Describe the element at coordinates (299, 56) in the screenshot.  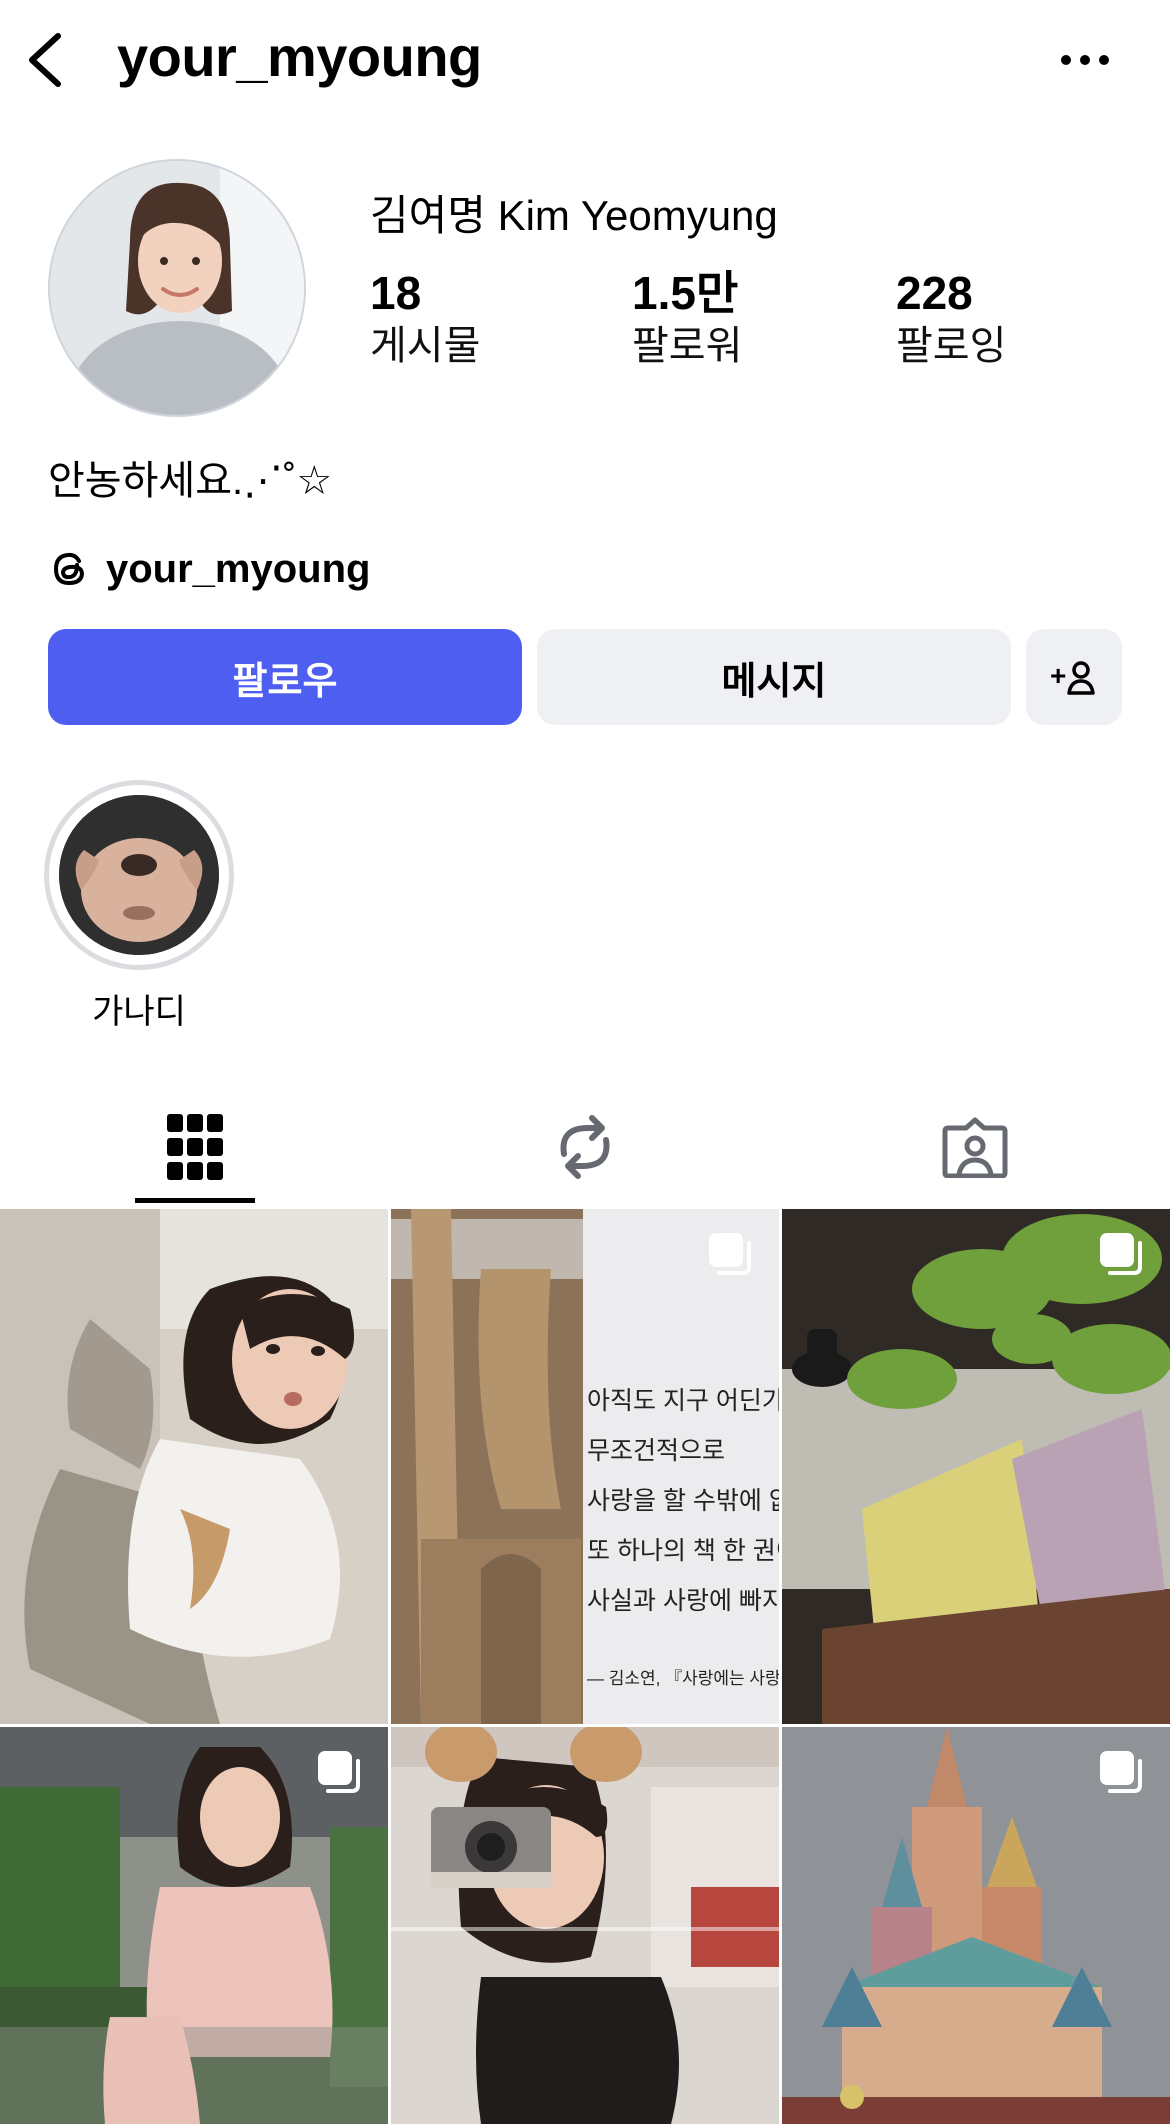
I see `page-title: your_myoung` at that location.